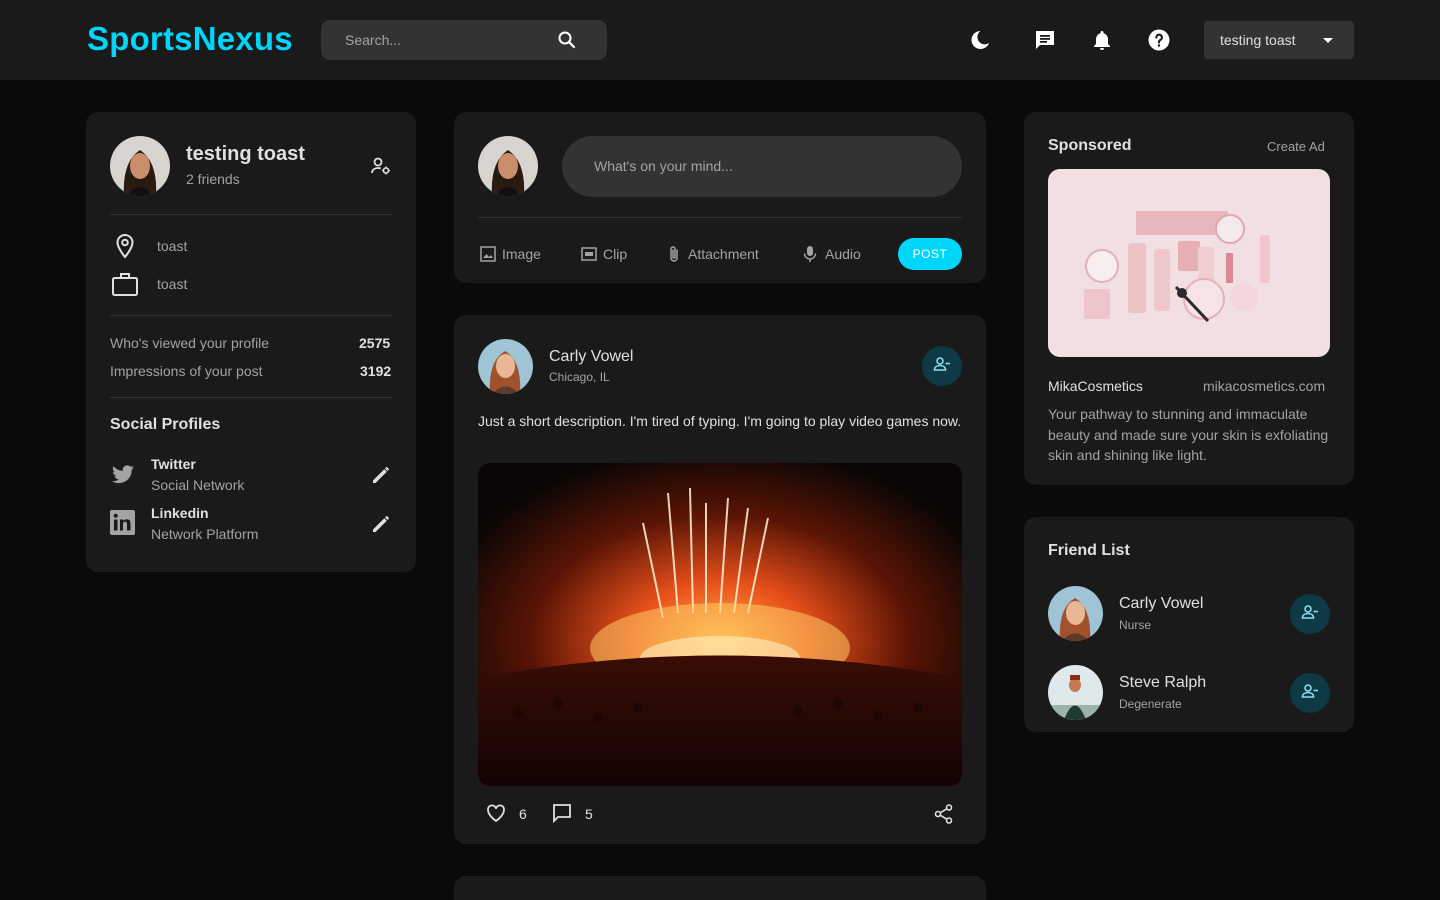  I want to click on app-logo: SportsNexus, so click(190, 39).